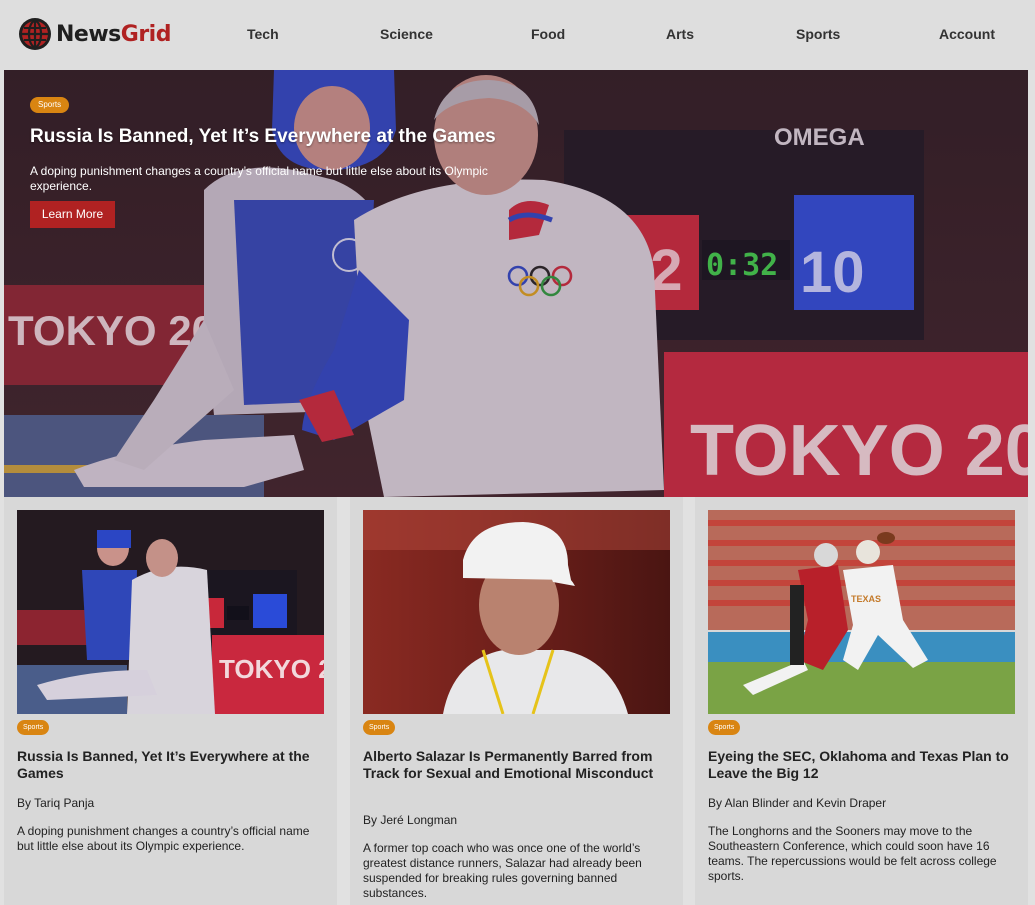  What do you see at coordinates (680, 34) in the screenshot?
I see `nav-item-arts: Arts` at bounding box center [680, 34].